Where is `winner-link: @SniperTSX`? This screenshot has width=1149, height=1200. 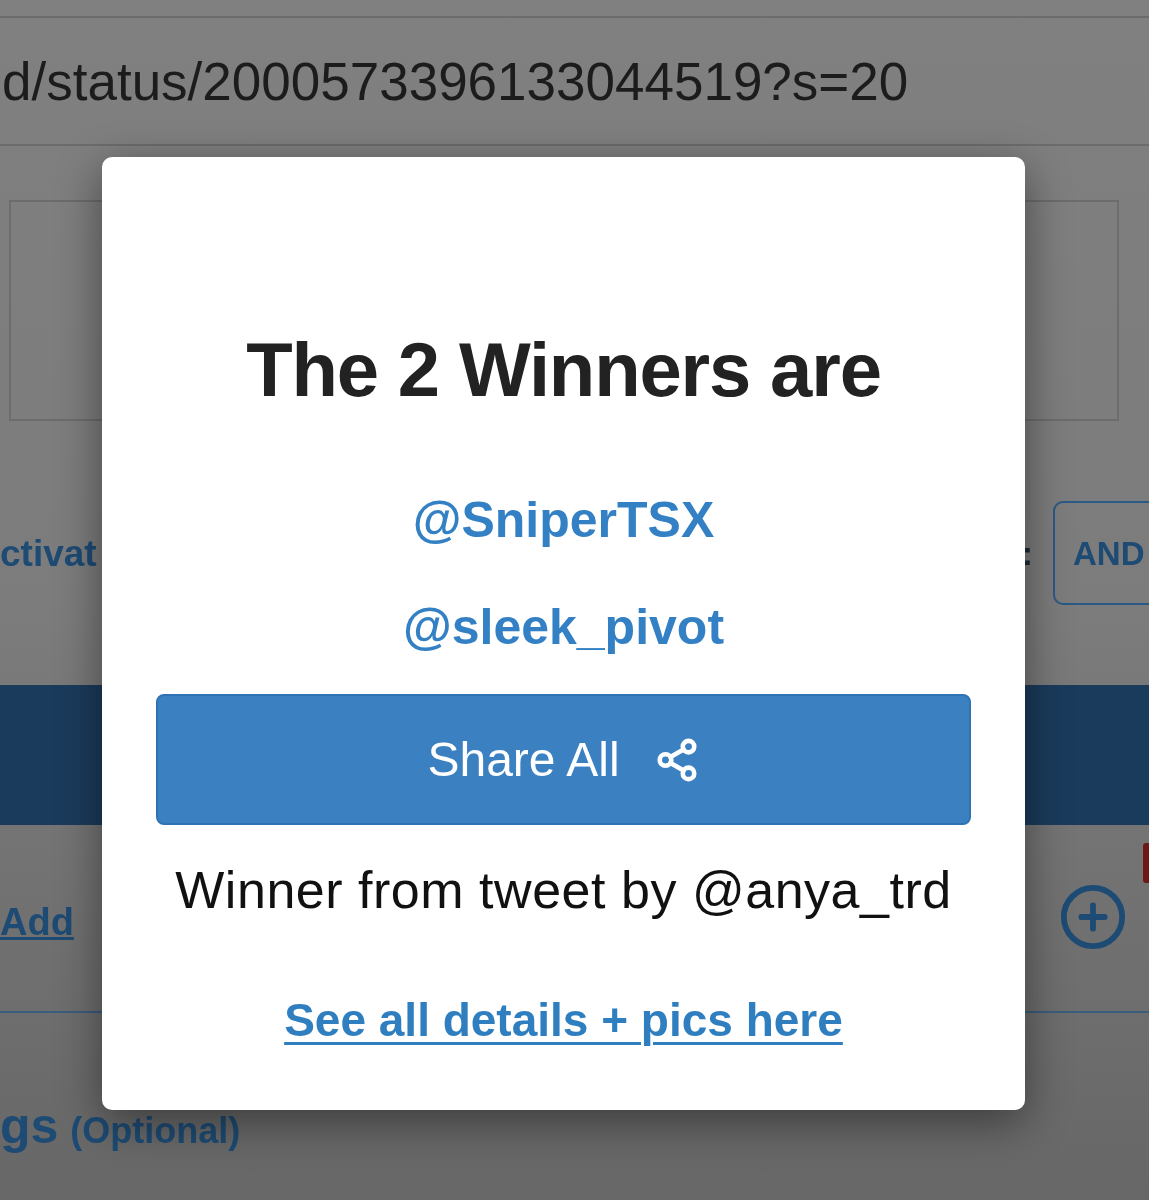
winner-link: @SniperTSX is located at coordinates (563, 520).